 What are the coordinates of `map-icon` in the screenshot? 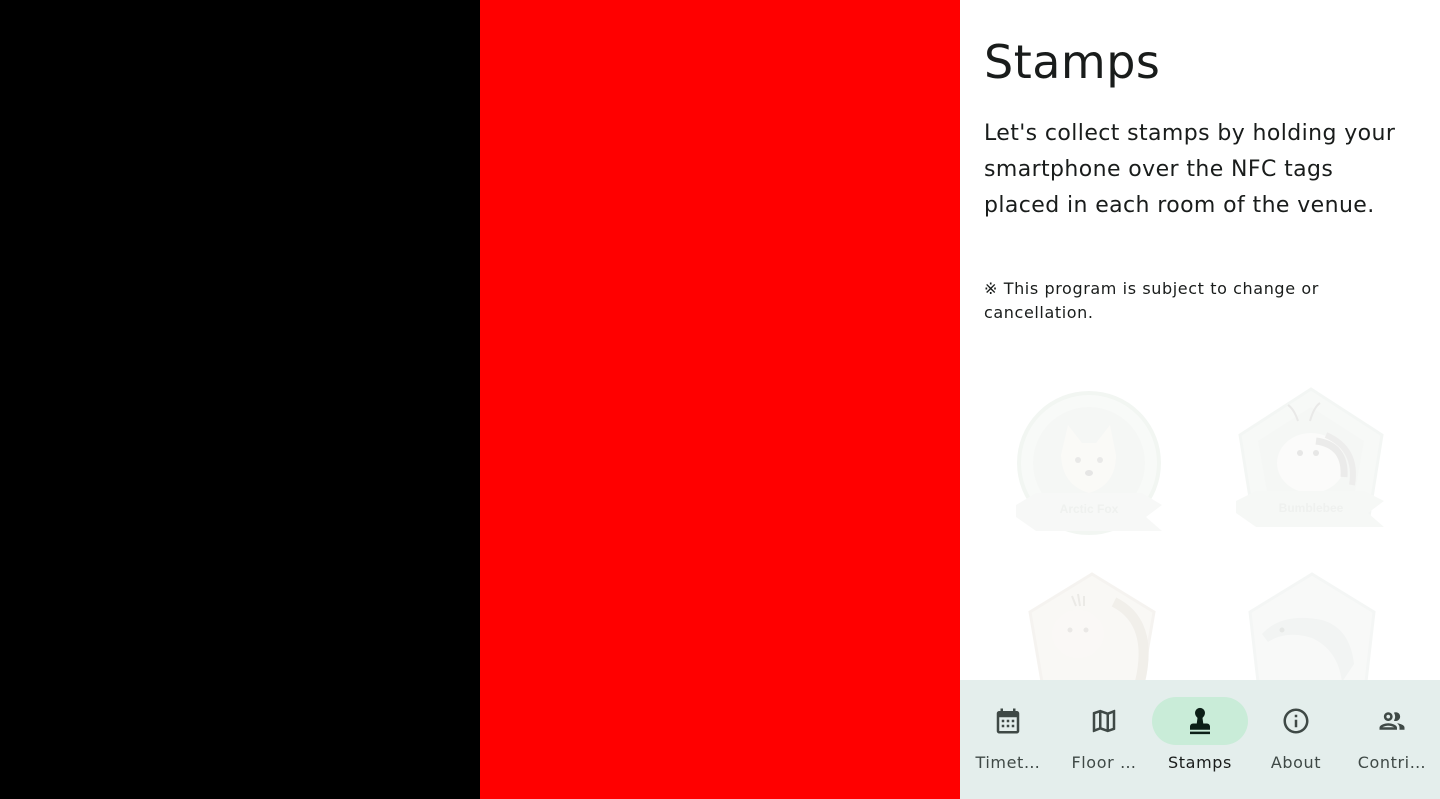 It's located at (1104, 721).